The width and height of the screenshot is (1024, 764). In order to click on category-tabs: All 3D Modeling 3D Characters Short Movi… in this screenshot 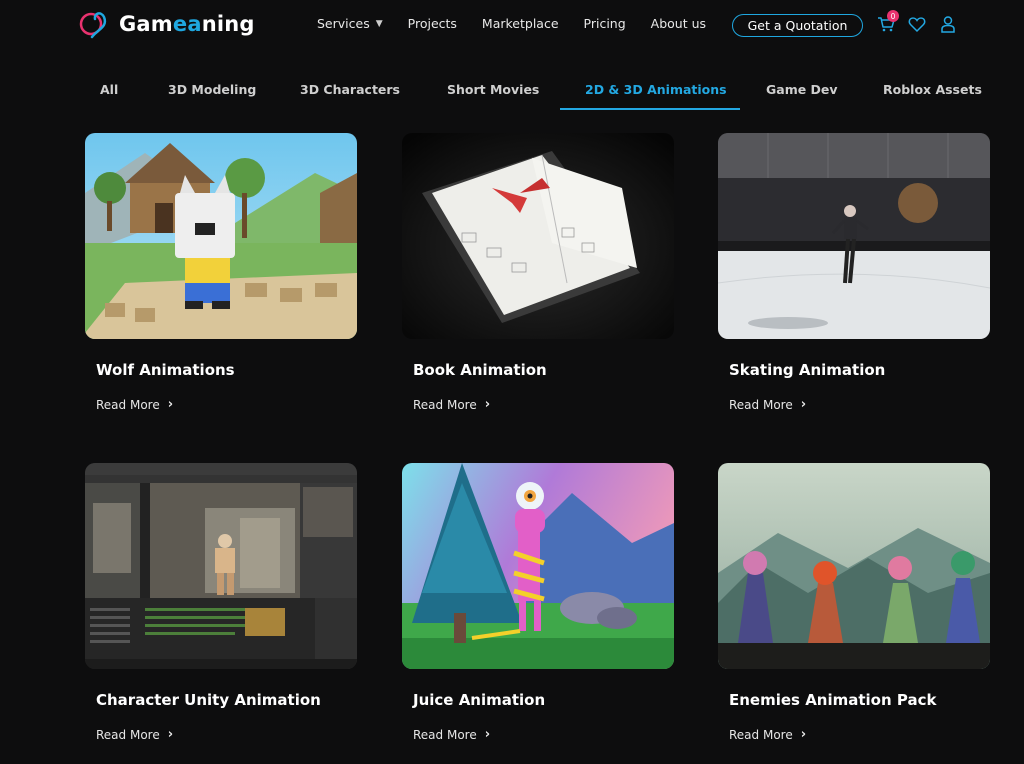, I will do `click(512, 91)`.